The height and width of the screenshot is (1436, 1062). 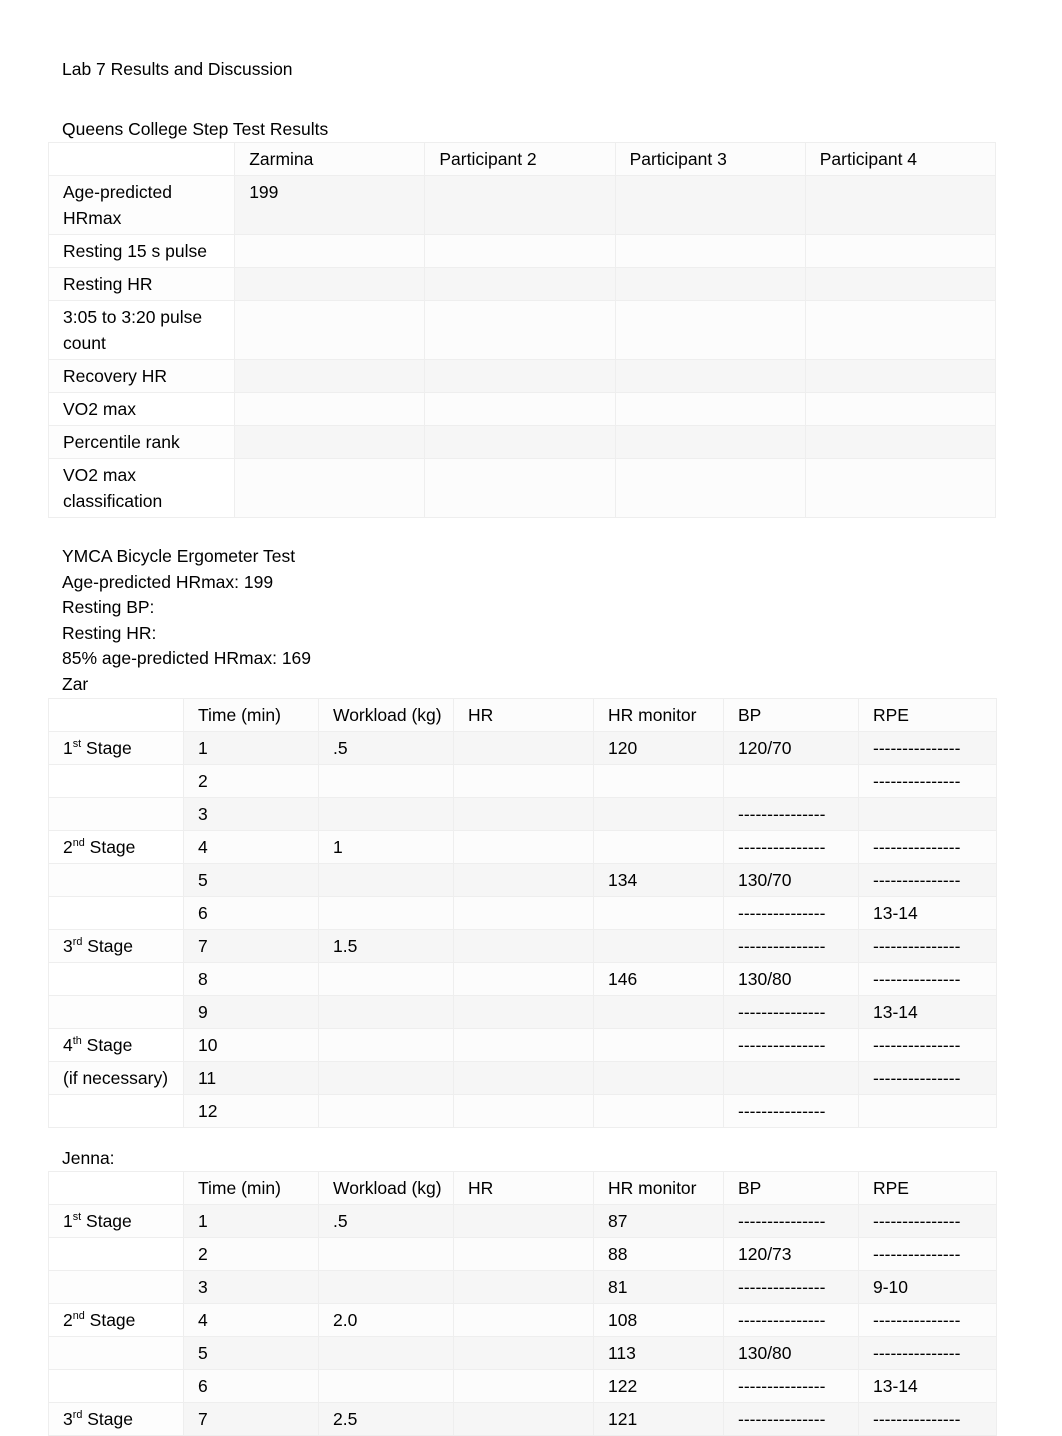 I want to click on row-label: VO2 max classification, so click(x=141, y=488).